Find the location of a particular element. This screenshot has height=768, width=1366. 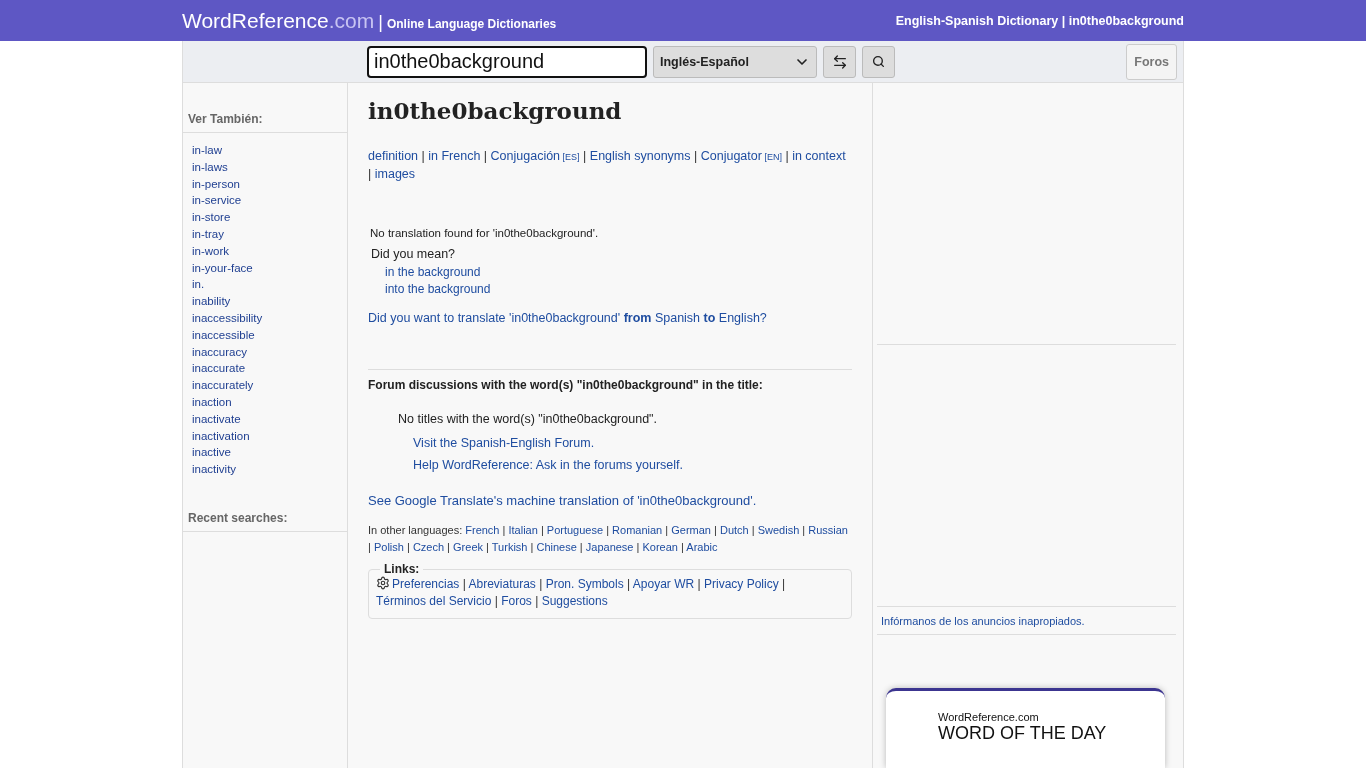

link: Arabic is located at coordinates (702, 547).